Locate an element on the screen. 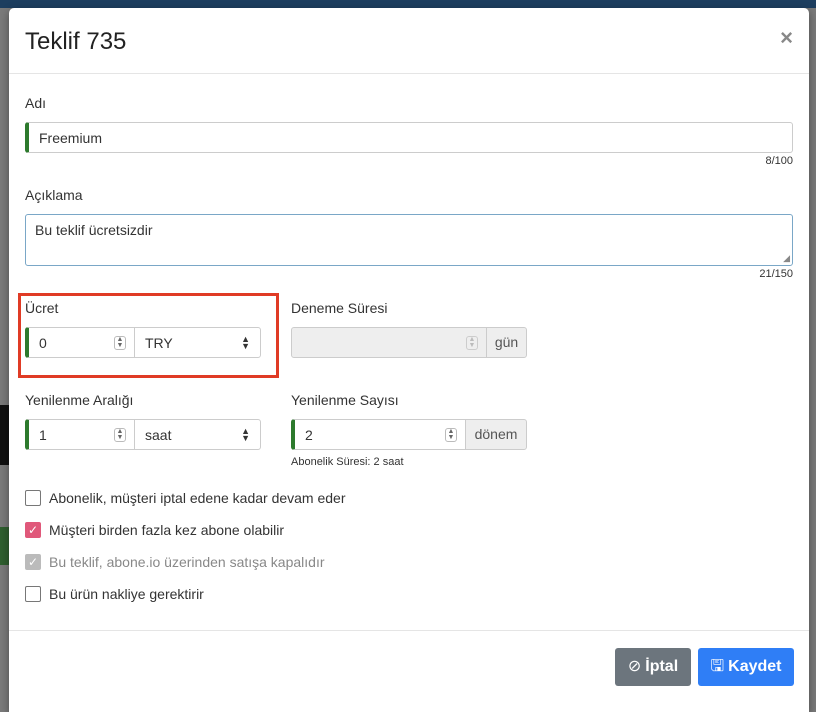 This screenshot has height=712, width=816. checkbox-label: Bu ürün nakliye gerektirir is located at coordinates (126, 594).